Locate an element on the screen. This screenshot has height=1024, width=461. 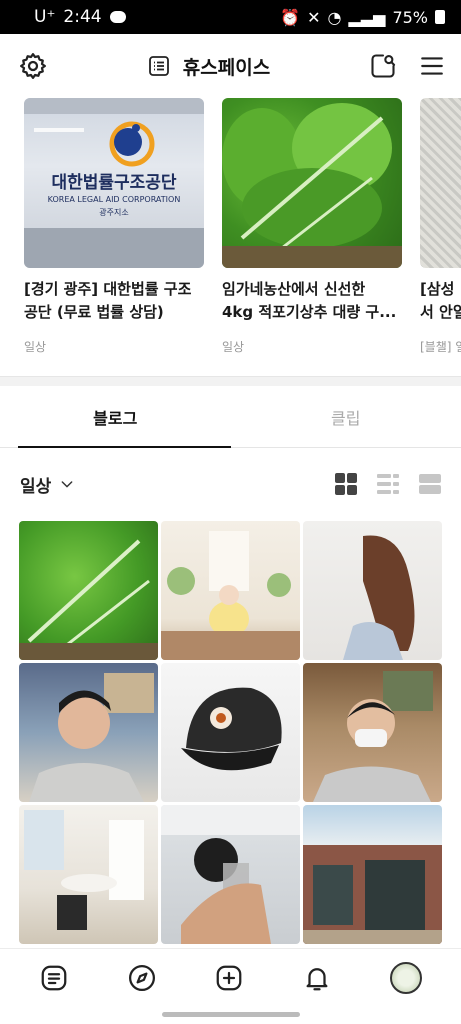
featured-card: 임가네농산에서 신선한 4kg 적포기상추 대량 구... 일상 is located at coordinates (312, 226).